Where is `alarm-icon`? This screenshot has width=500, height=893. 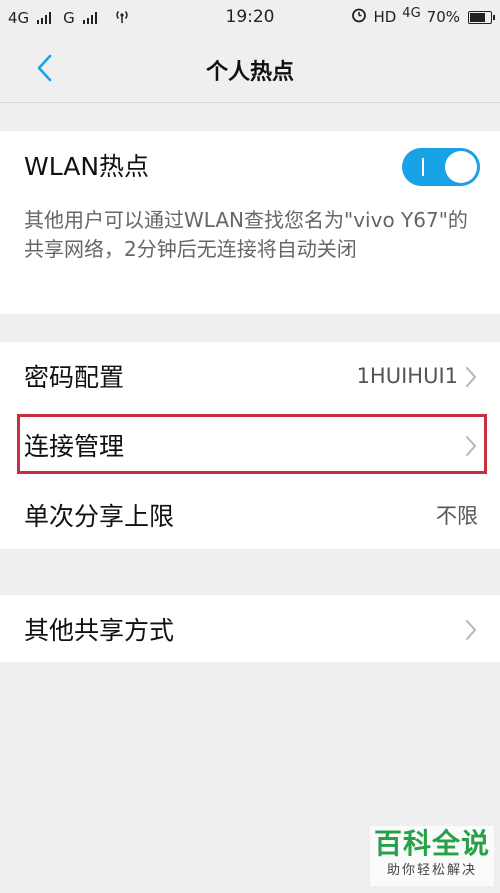
alarm-icon is located at coordinates (359, 17).